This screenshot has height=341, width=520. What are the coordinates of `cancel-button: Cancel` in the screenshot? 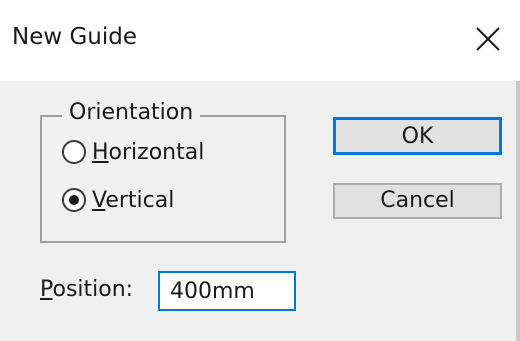 It's located at (417, 201).